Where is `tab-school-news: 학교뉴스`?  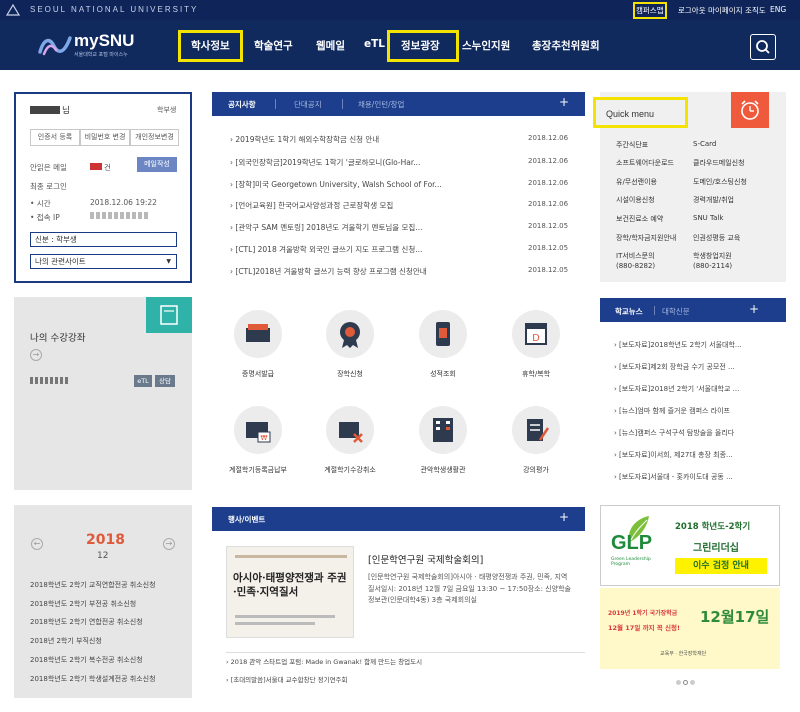
tab-school-news: 학교뉴스 is located at coordinates (629, 311).